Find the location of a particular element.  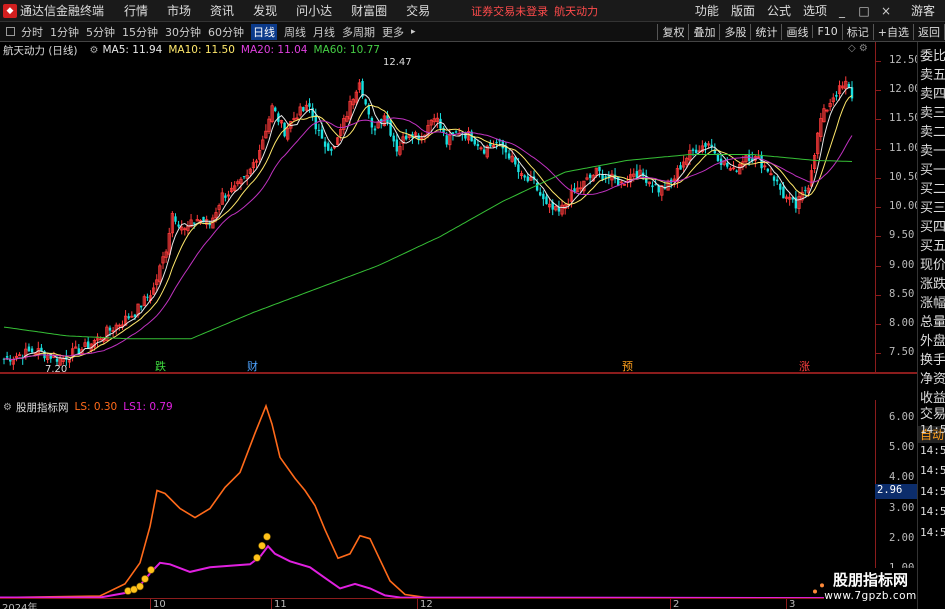

side-label: 卖一 is located at coordinates (932, 149).